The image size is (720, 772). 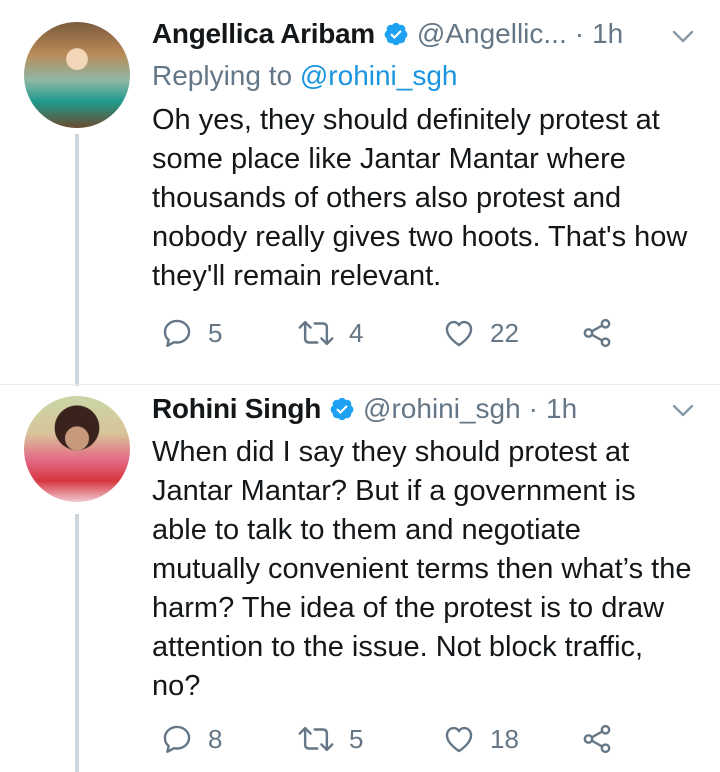 I want to click on retweet-count: 4, so click(x=356, y=332).